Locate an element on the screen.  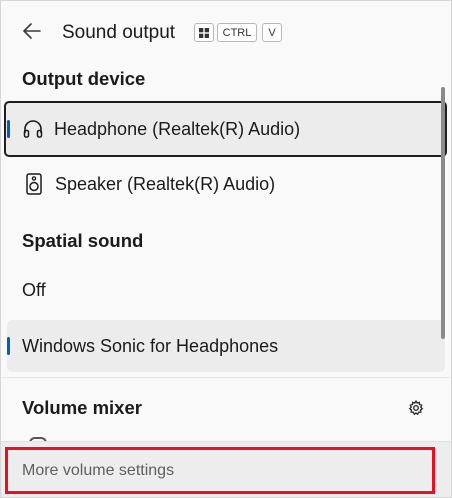
option-label: Off is located at coordinates (34, 289).